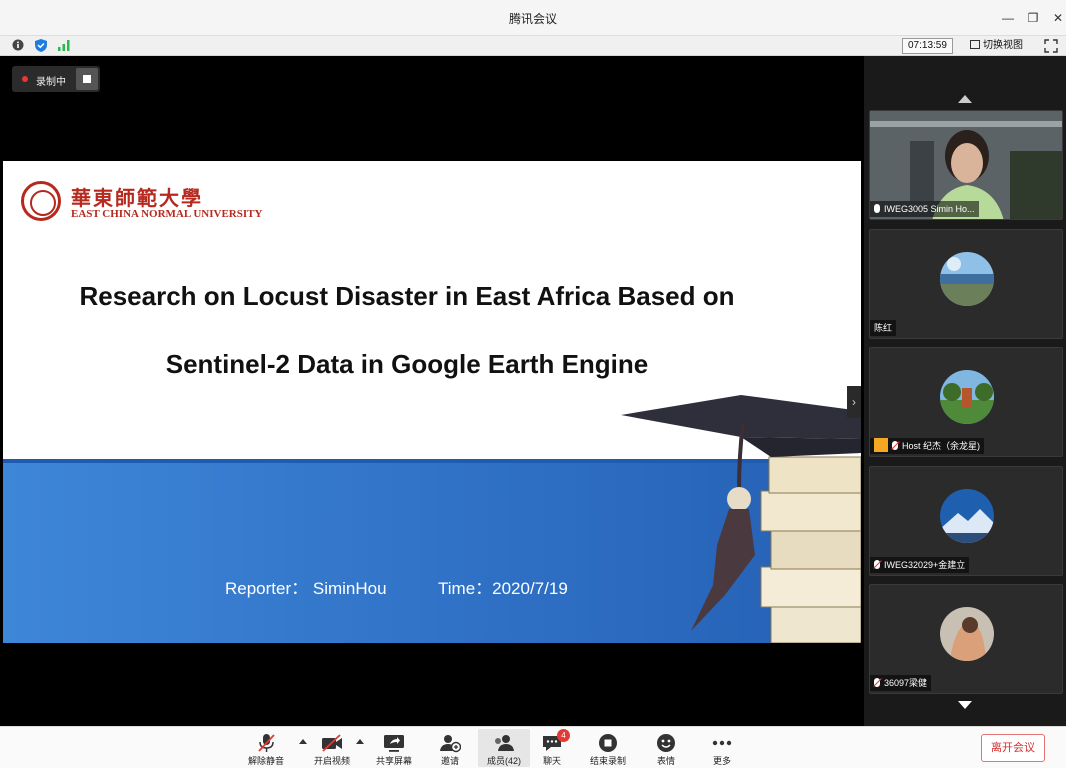 Image resolution: width=1066 pixels, height=768 pixels. I want to click on start-video-label: 开启视频, so click(331, 761).